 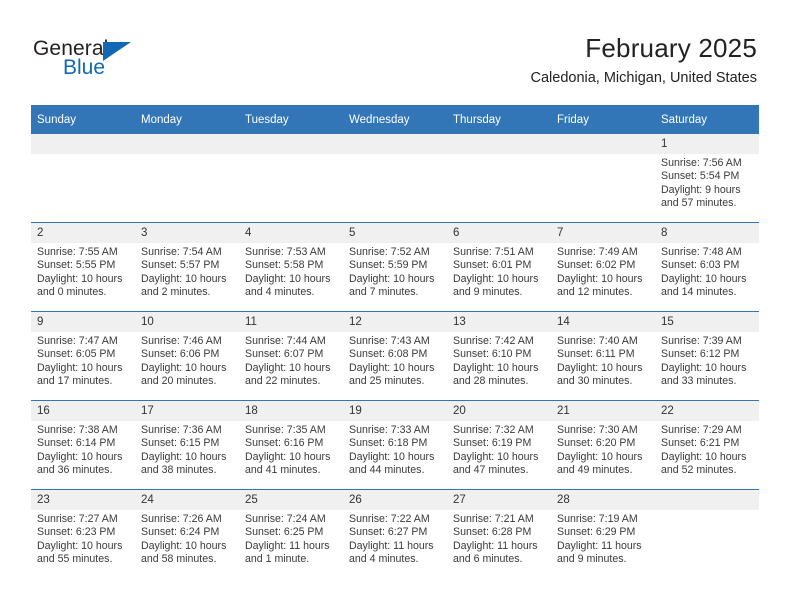 I want to click on daylight-duration-line2: and 25 minutes., so click(x=387, y=381).